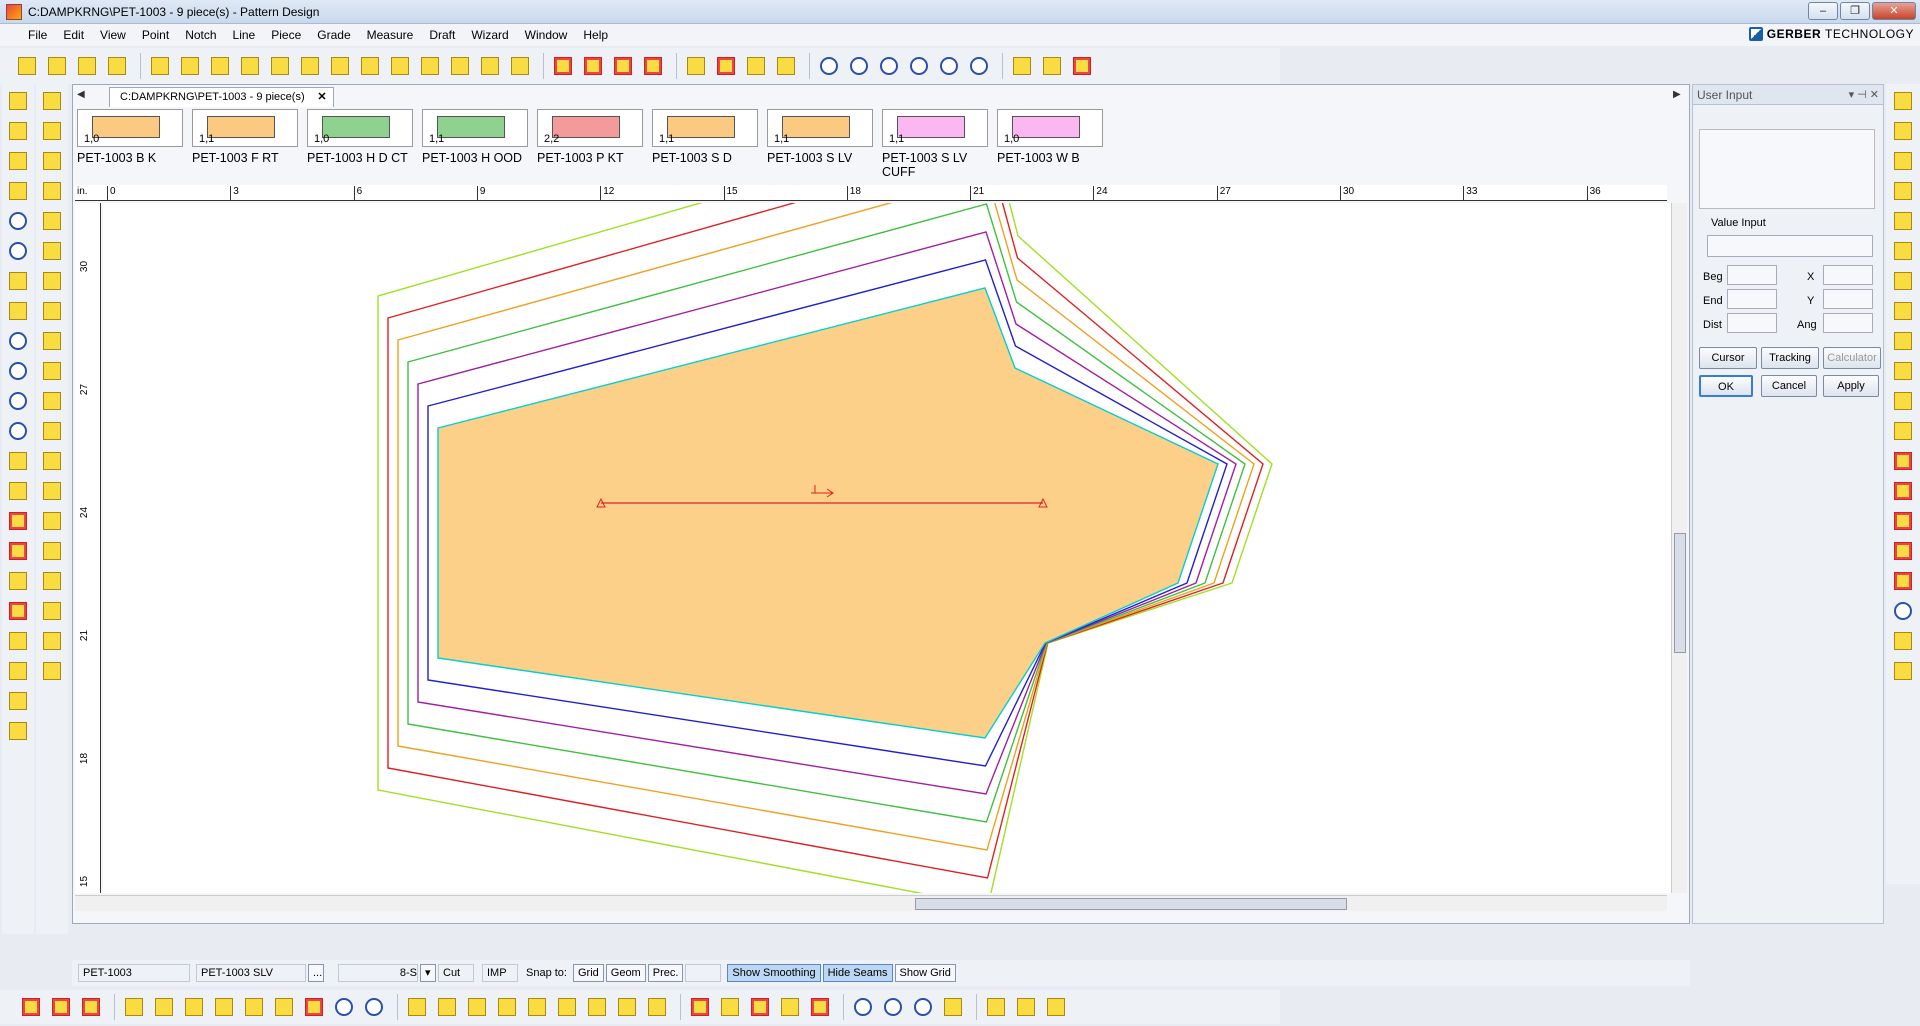  I want to click on plot-list-icon, so click(61, 1007).